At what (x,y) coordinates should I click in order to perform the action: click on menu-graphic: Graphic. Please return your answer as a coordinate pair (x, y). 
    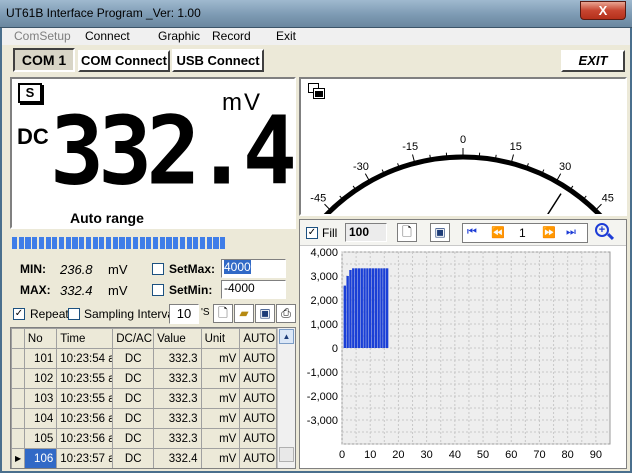
    Looking at the image, I should click on (179, 36).